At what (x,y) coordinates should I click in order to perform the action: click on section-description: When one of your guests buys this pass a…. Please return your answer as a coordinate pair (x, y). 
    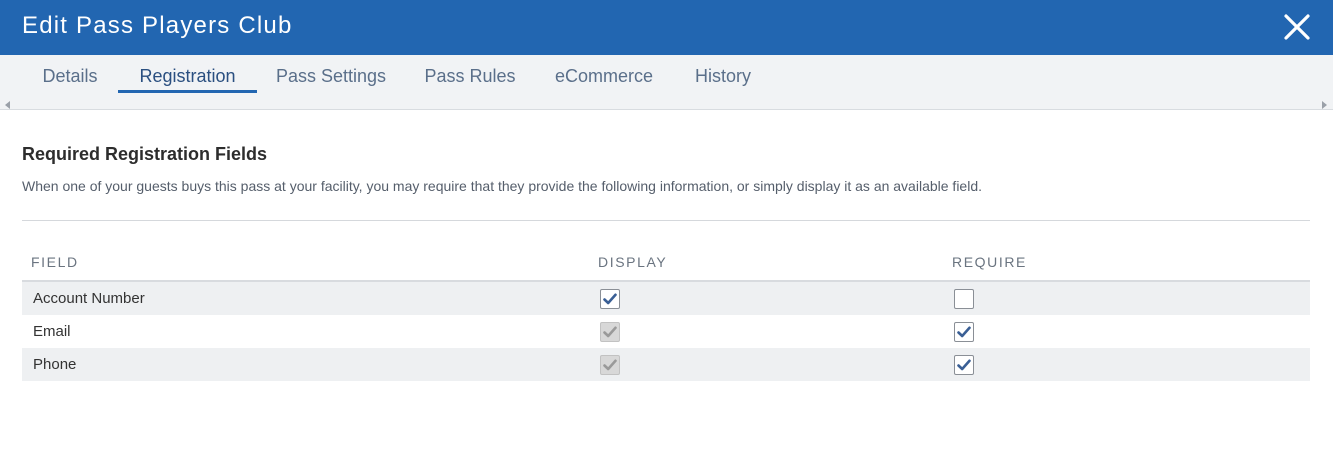
    Looking at the image, I should click on (502, 186).